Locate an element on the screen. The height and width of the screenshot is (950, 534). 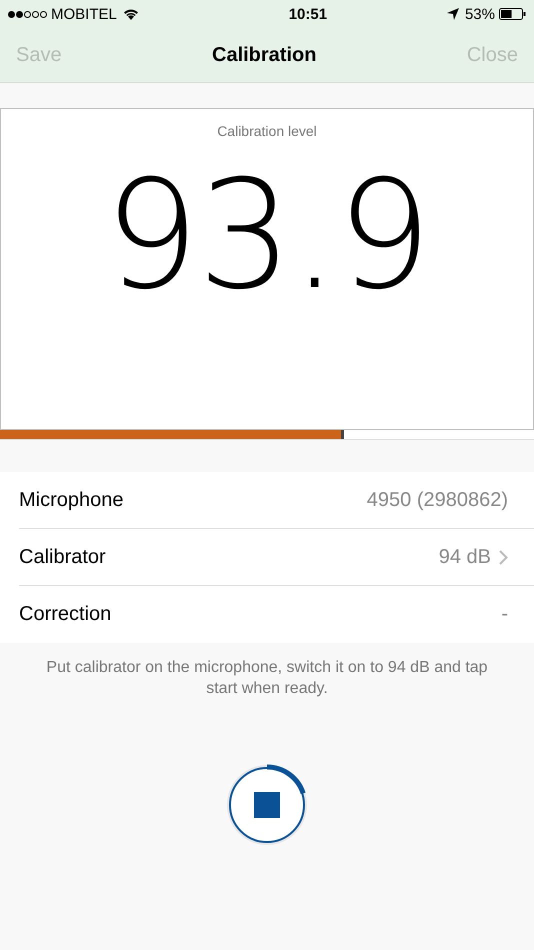
screen-title: Calibration is located at coordinates (264, 55).